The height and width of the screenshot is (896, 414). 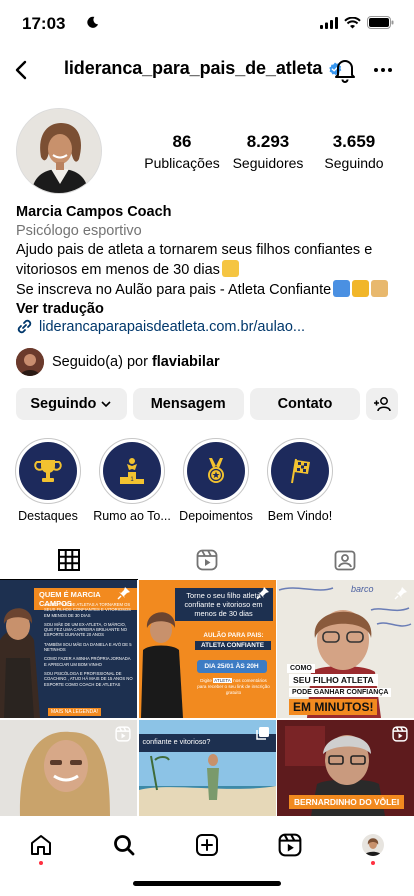 What do you see at coordinates (22, 70) in the screenshot?
I see `back-arrow-icon` at bounding box center [22, 70].